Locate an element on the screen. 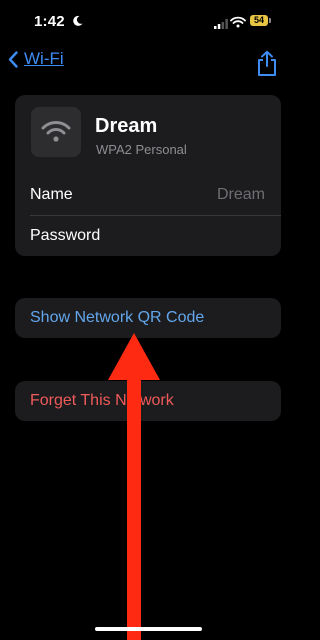  name-row: Name Dream is located at coordinates (148, 195).